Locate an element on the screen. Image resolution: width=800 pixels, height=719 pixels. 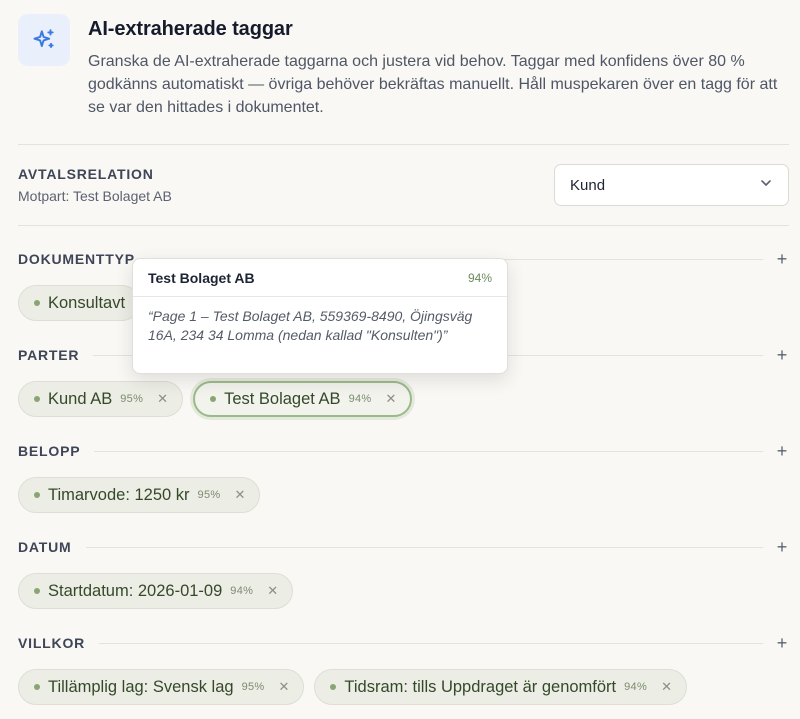
section-title: VILLKOR is located at coordinates (52, 643).